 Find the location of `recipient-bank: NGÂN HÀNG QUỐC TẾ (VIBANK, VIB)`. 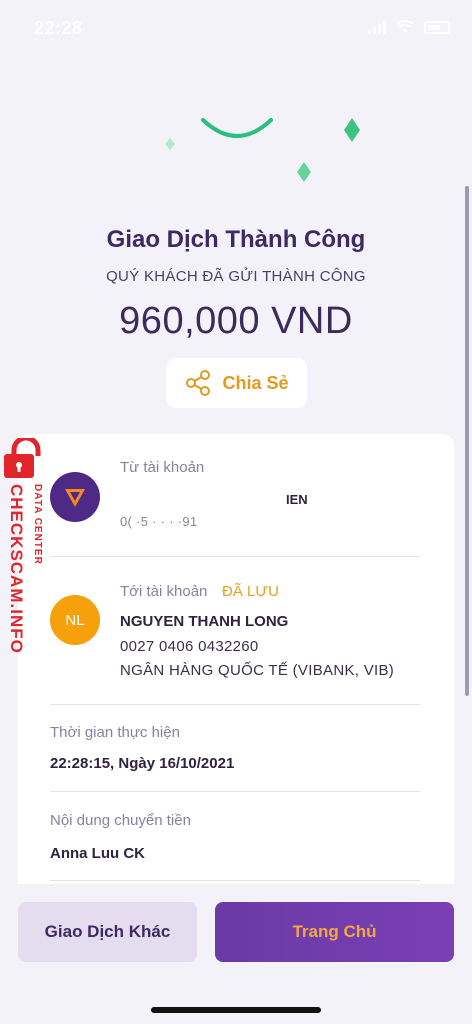

recipient-bank: NGÂN HÀNG QUỐC TẾ (VIBANK, VIB) is located at coordinates (257, 670).